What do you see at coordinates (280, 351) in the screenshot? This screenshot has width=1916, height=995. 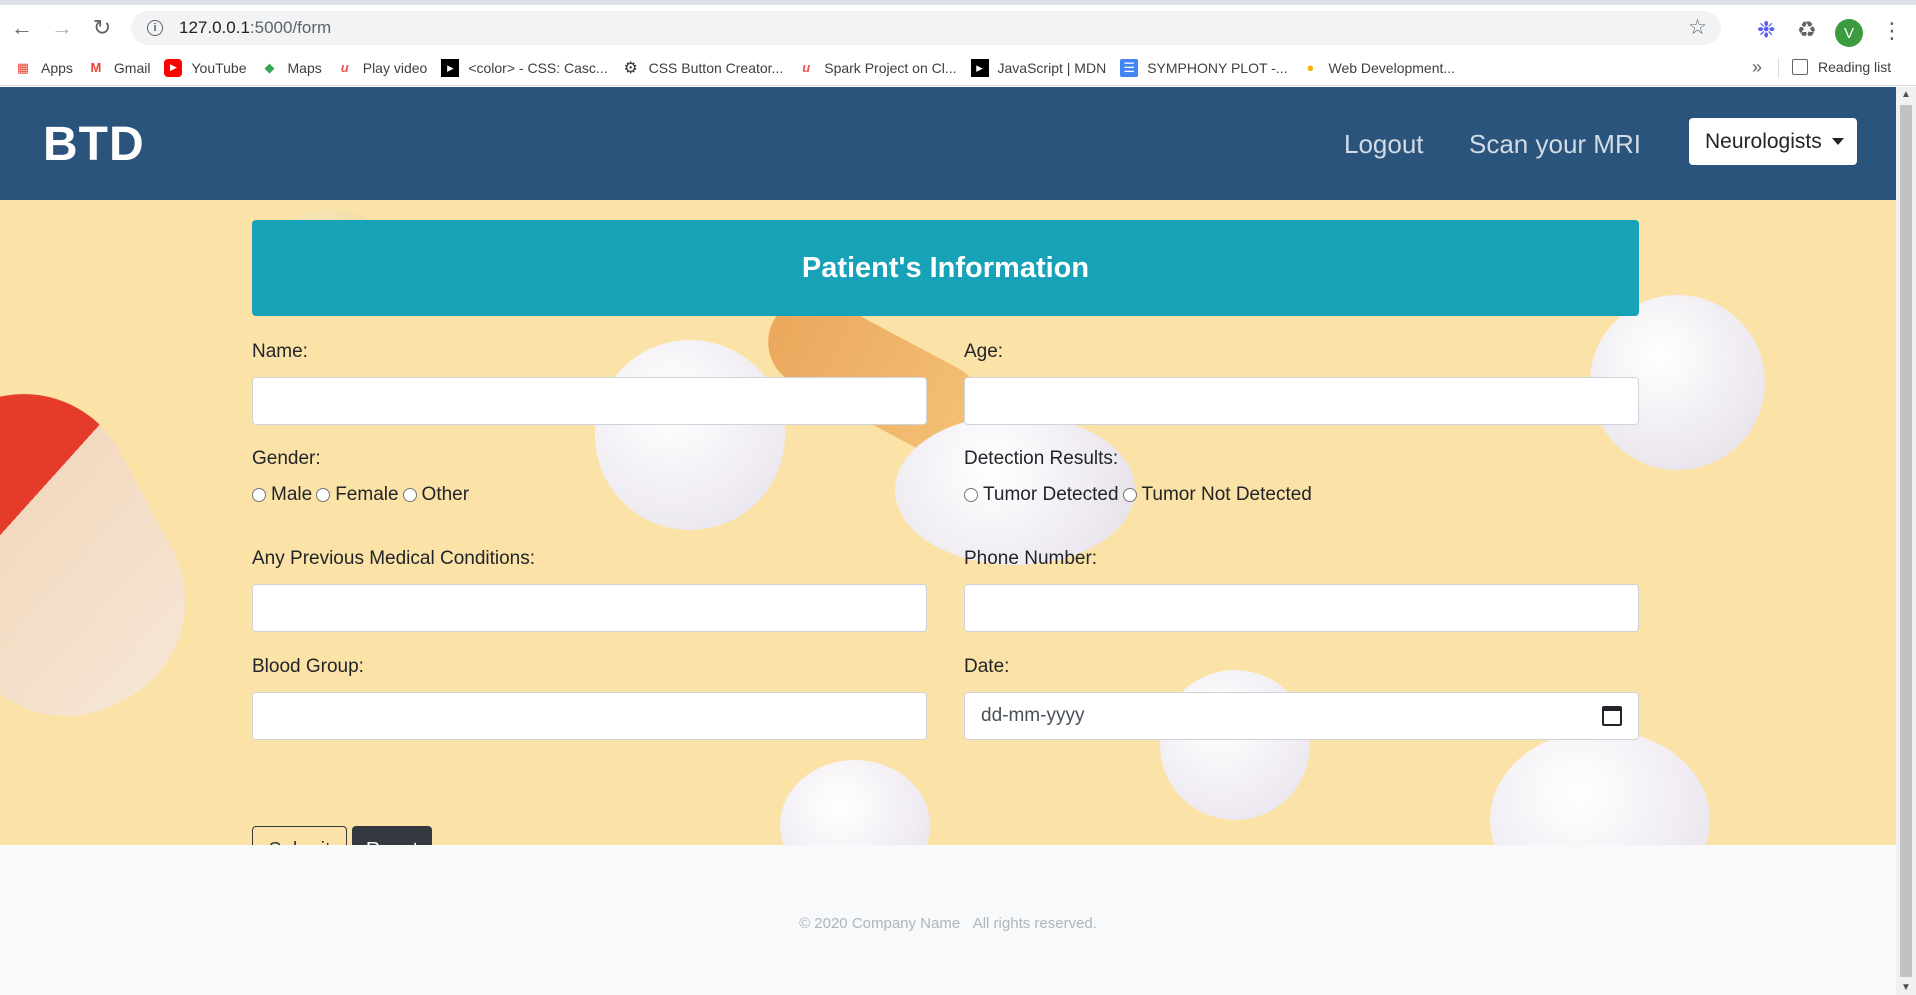 I see `name-label: Name:` at bounding box center [280, 351].